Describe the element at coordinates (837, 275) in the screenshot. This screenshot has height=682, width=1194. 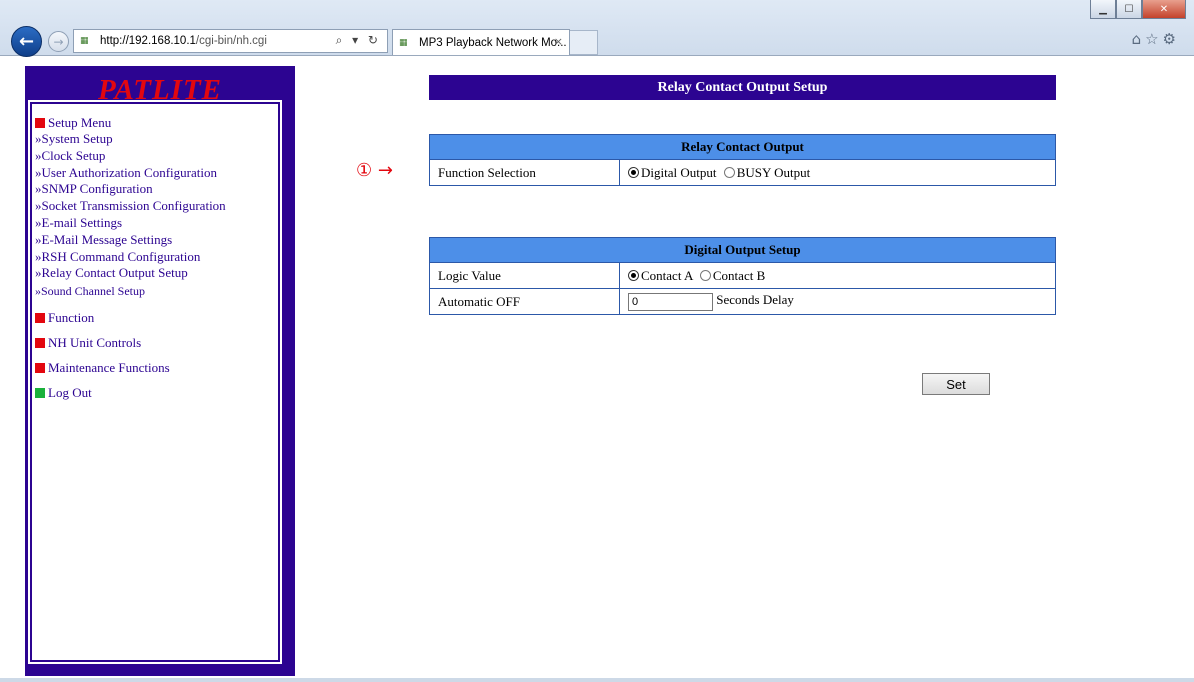
I see `logic-value-options: Contact A Contact B` at that location.